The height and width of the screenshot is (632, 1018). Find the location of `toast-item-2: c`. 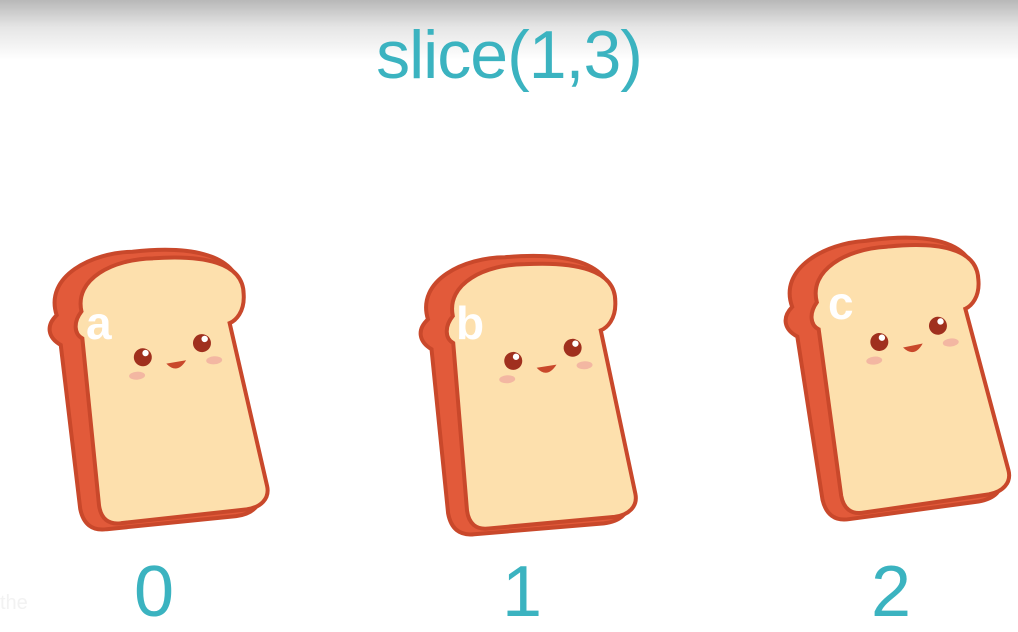

toast-item-2: c is located at coordinates (899, 376).